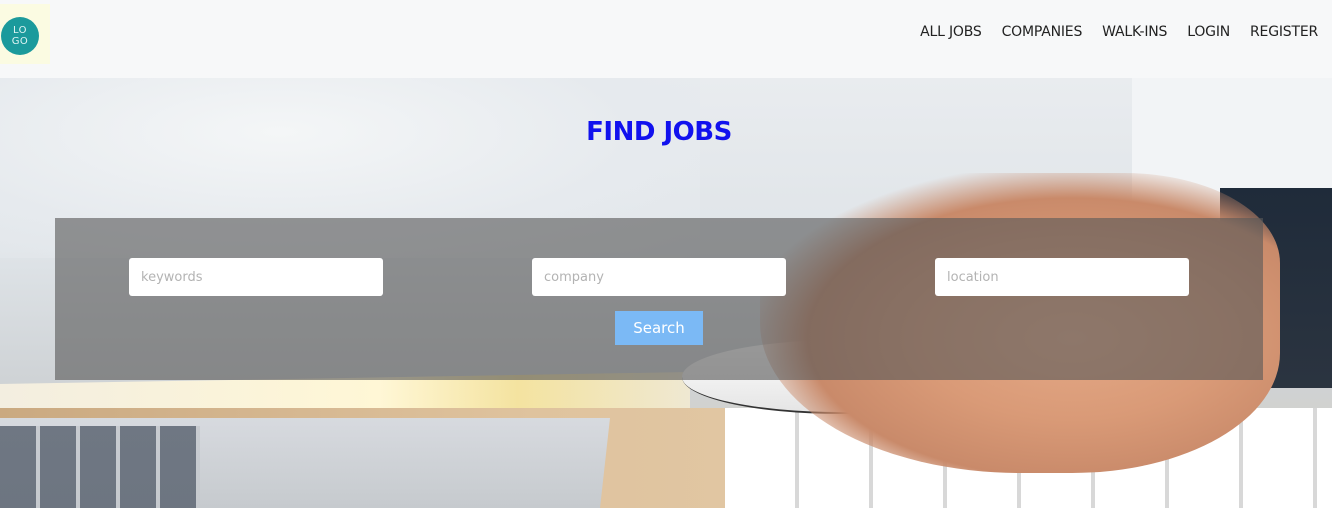 The height and width of the screenshot is (508, 1332). Describe the element at coordinates (659, 328) in the screenshot. I see `search-button: Search` at that location.